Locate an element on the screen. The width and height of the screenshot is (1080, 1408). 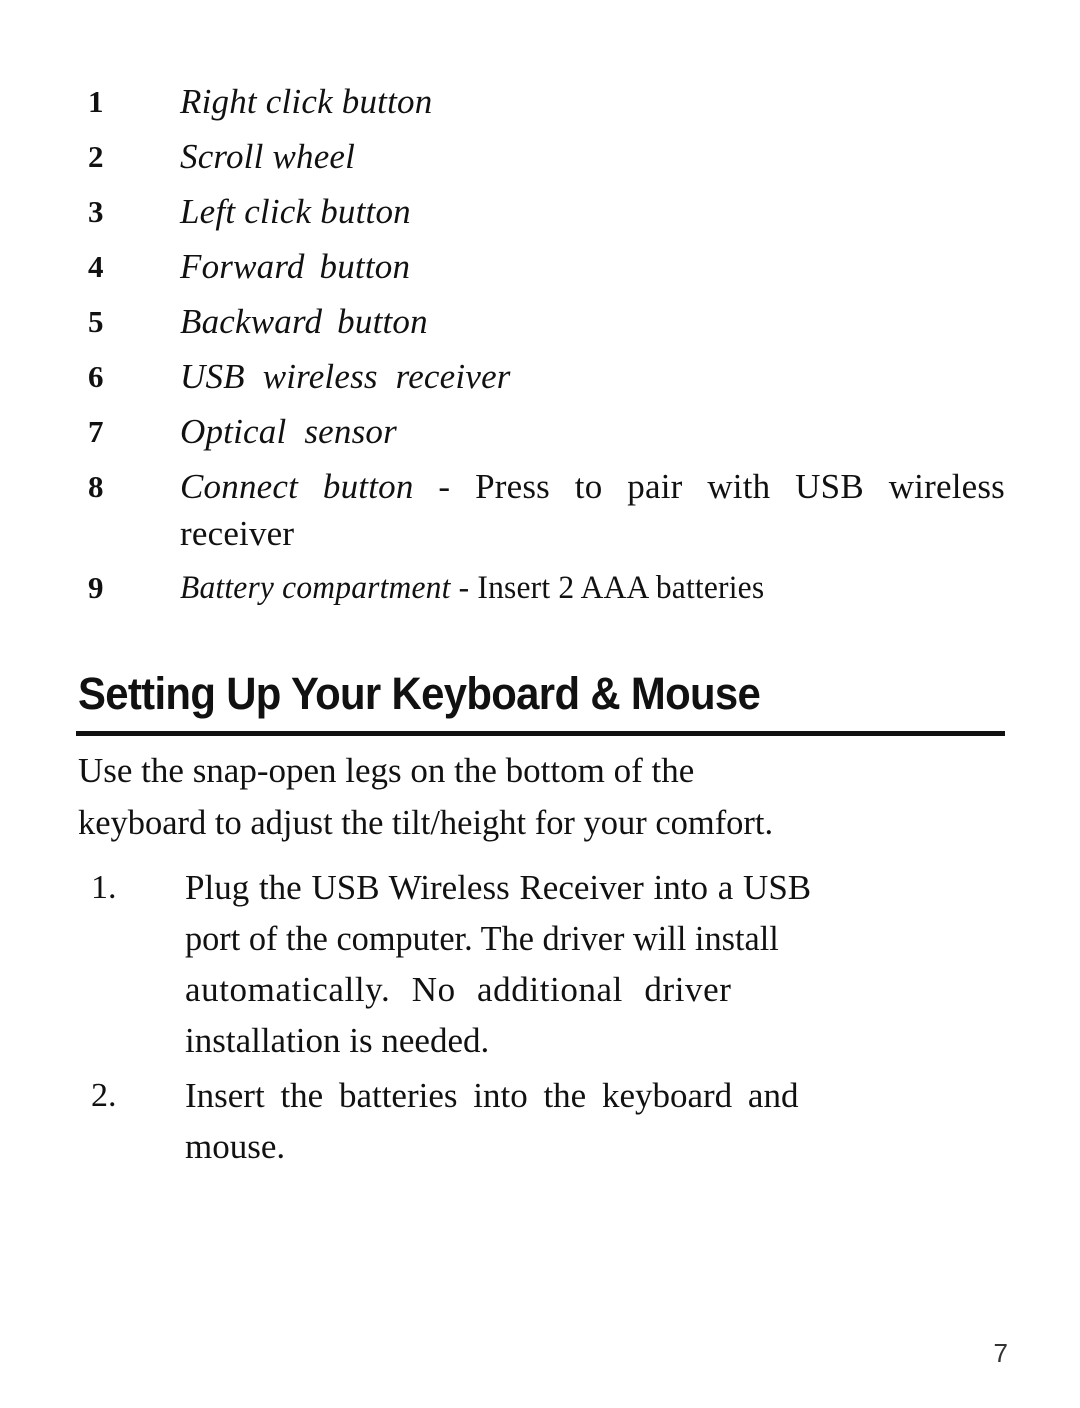
heading-divider is located at coordinates (540, 733).